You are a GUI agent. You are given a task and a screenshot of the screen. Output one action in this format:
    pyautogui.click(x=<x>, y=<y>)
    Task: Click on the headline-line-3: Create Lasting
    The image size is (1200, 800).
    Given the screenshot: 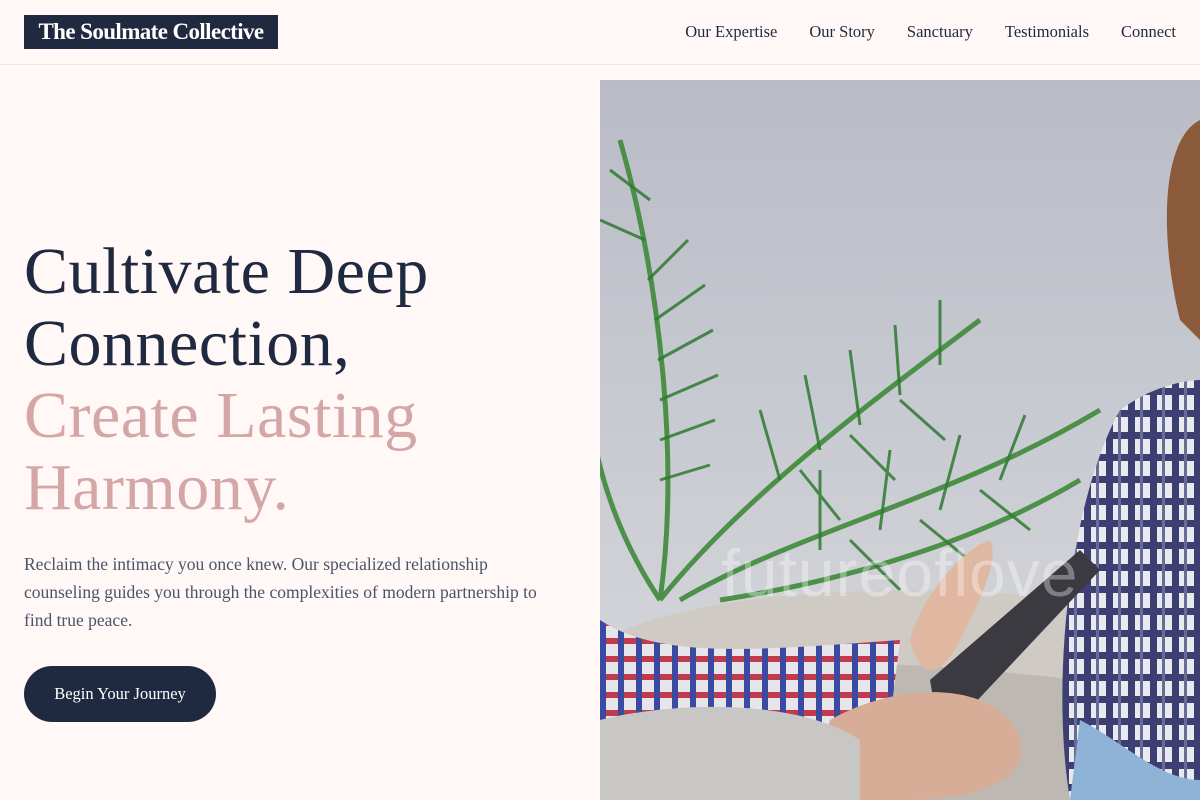 What is the action you would take?
    pyautogui.click(x=221, y=415)
    